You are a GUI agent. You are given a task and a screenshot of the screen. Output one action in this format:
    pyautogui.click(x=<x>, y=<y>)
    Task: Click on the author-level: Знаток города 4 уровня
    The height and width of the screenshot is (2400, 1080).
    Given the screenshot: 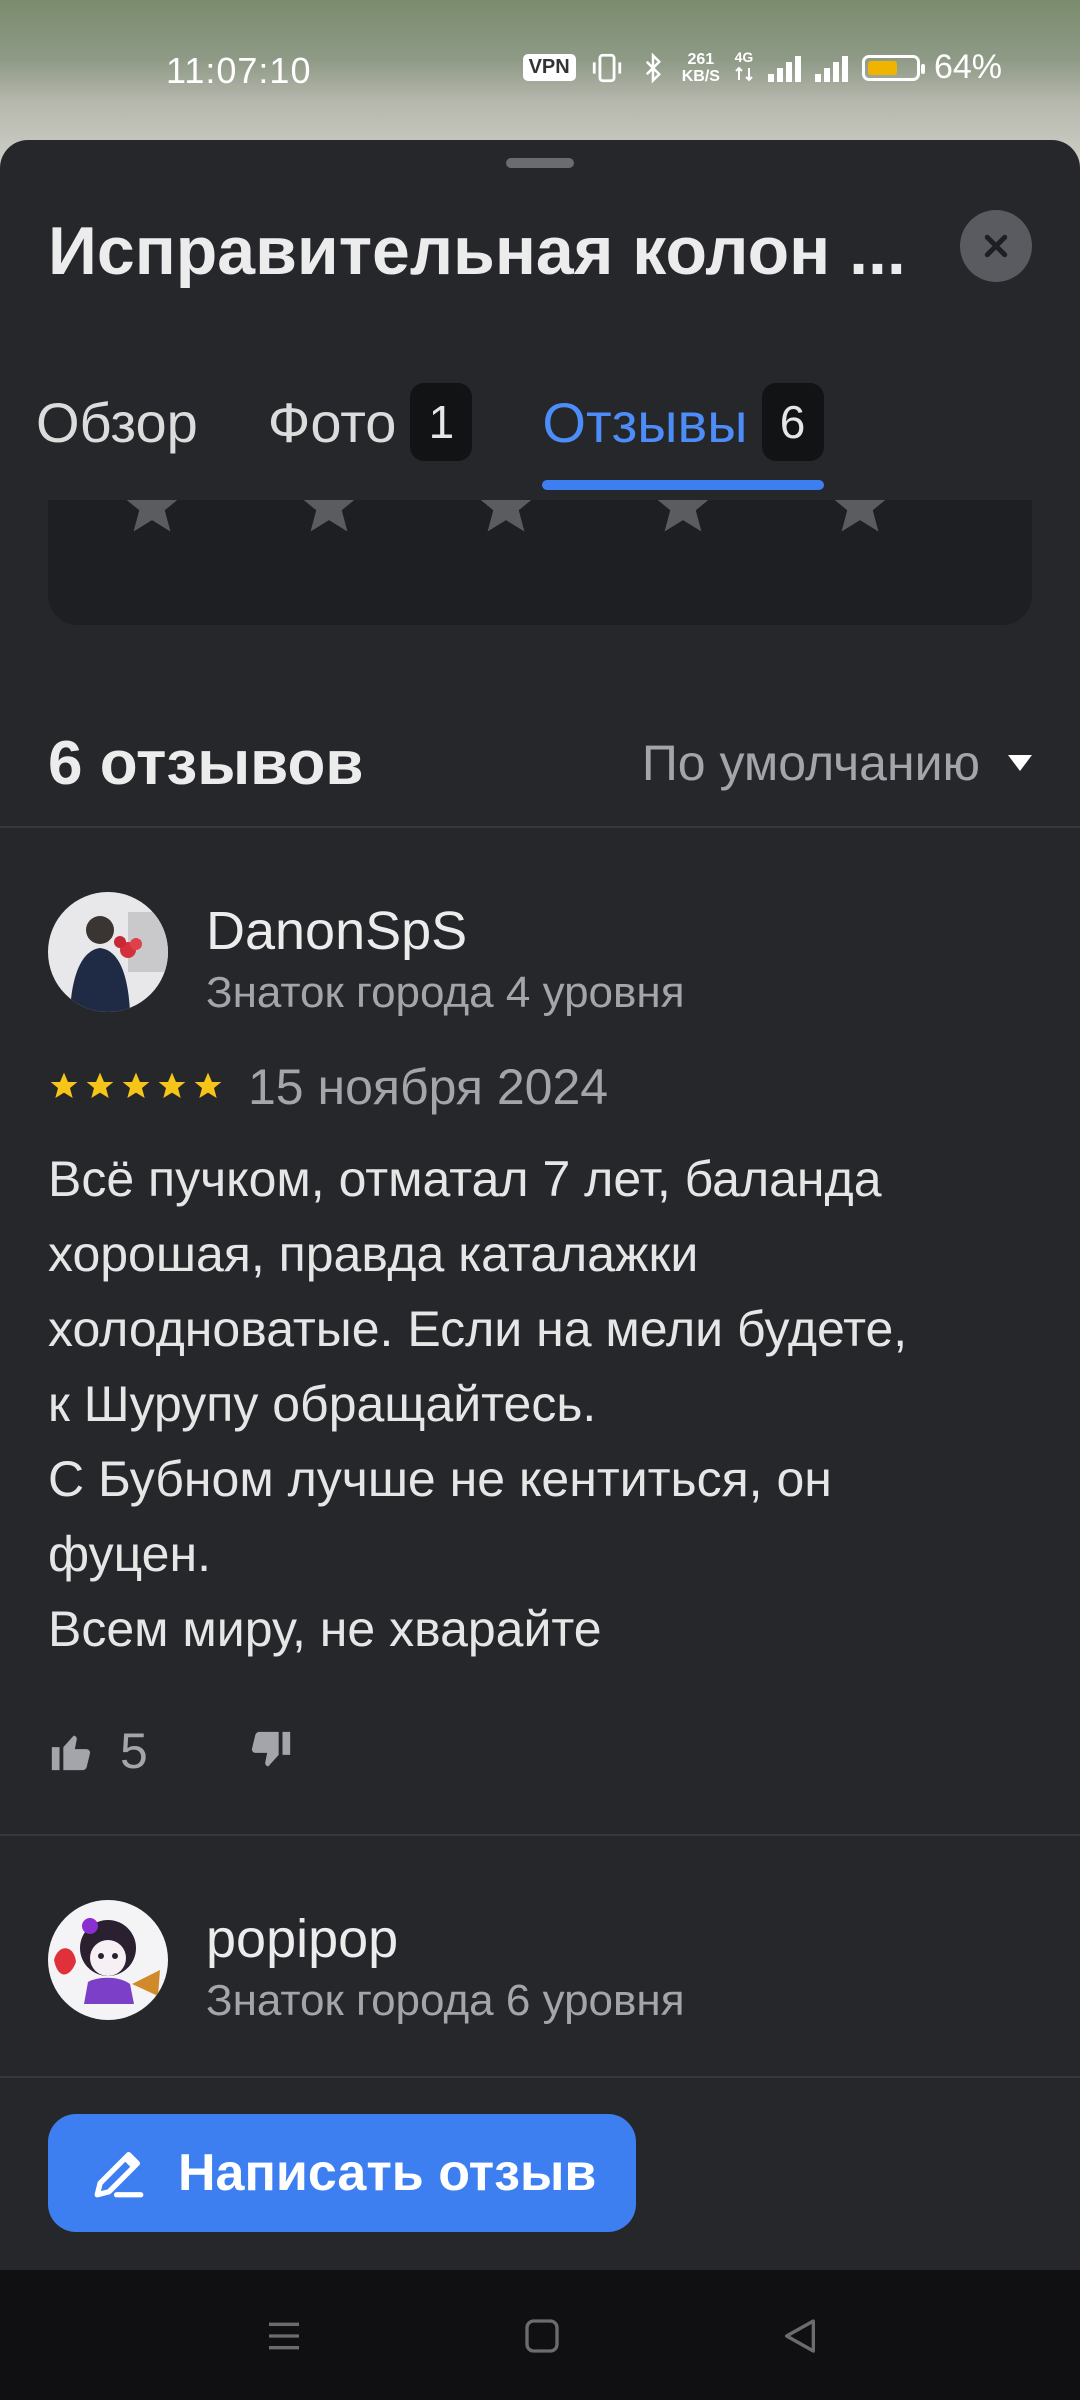 What is the action you would take?
    pyautogui.click(x=445, y=992)
    